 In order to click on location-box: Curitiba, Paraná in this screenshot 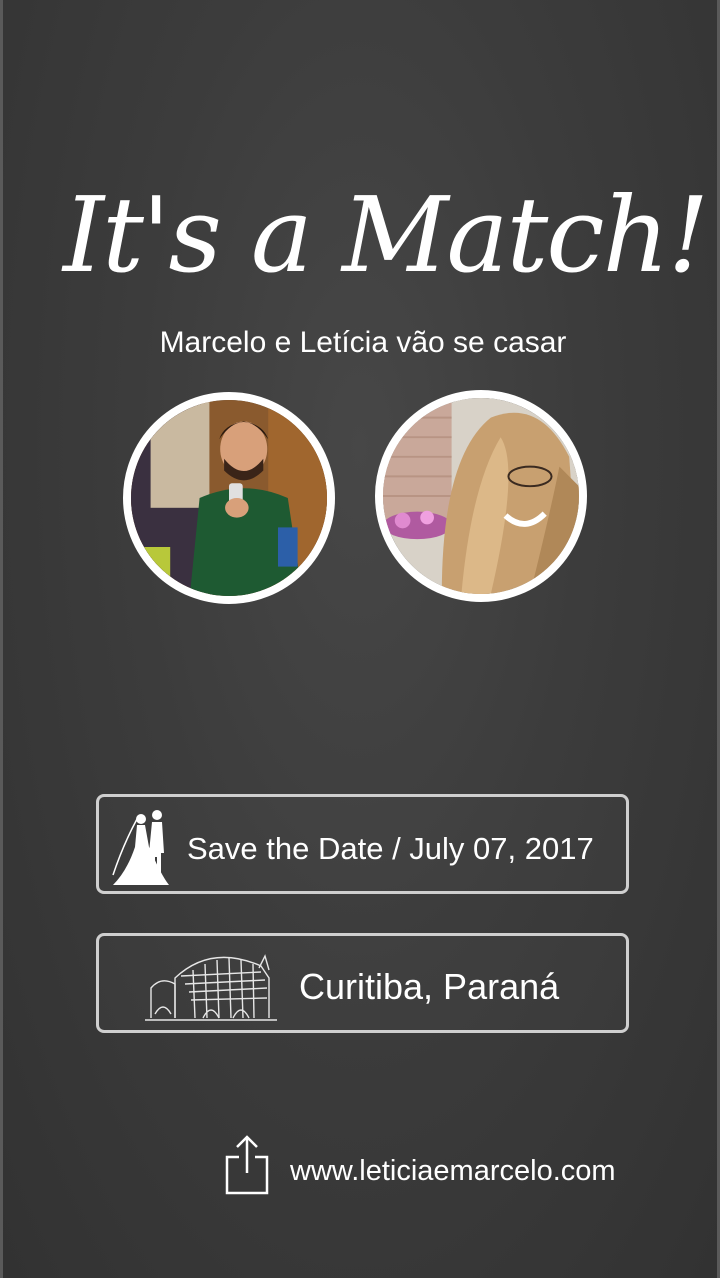, I will do `click(362, 983)`.